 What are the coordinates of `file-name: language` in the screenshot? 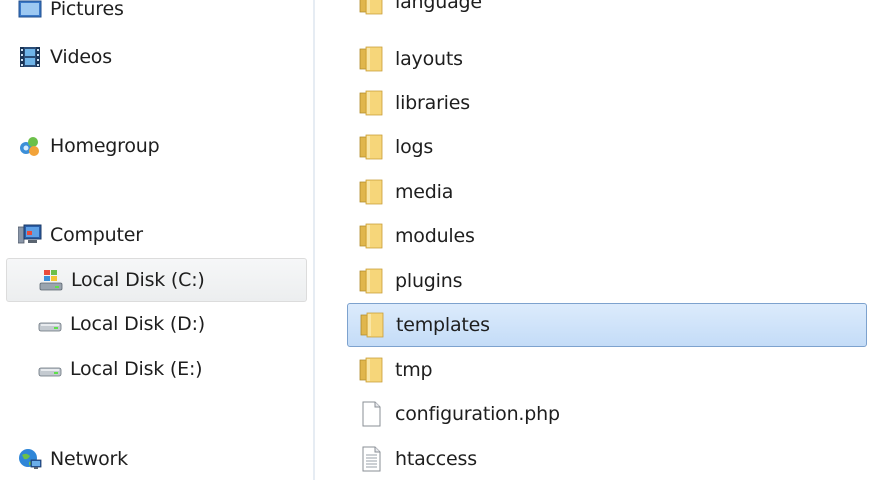 It's located at (438, 6).